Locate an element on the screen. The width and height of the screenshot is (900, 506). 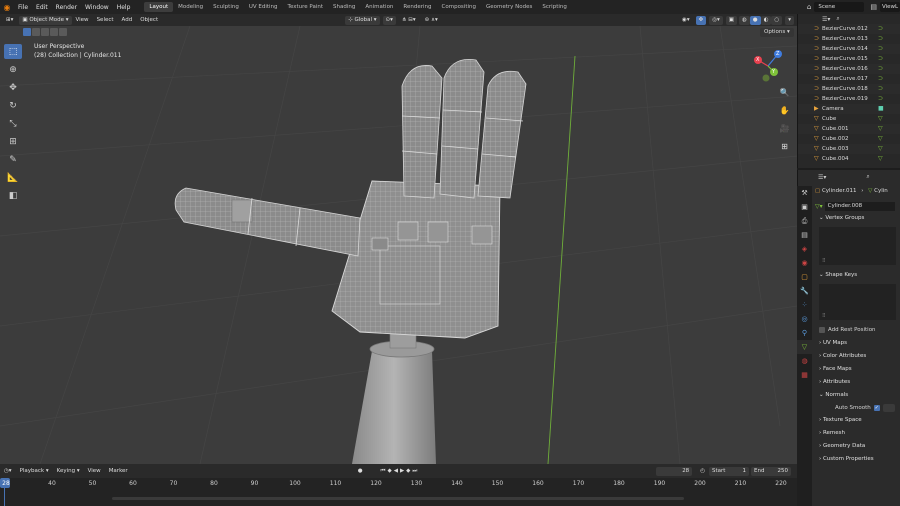
visibility-icon: ◉▾ is located at coordinates (686, 20).